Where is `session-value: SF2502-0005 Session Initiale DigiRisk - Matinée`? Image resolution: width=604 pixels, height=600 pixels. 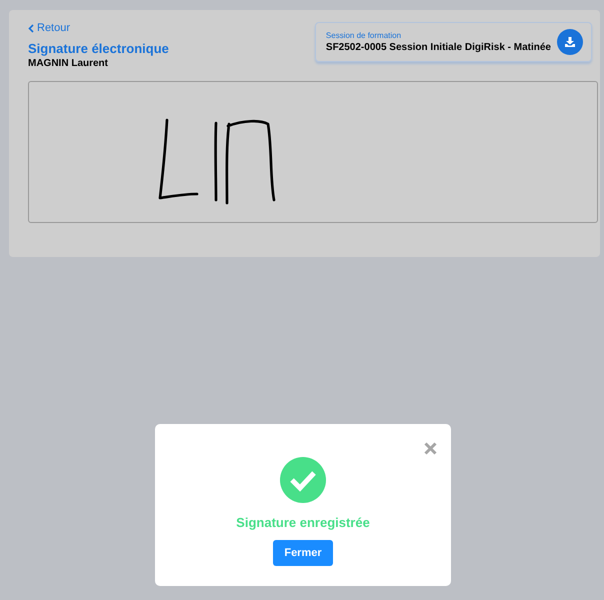 session-value: SF2502-0005 Session Initiale DigiRisk - Matinée is located at coordinates (438, 47).